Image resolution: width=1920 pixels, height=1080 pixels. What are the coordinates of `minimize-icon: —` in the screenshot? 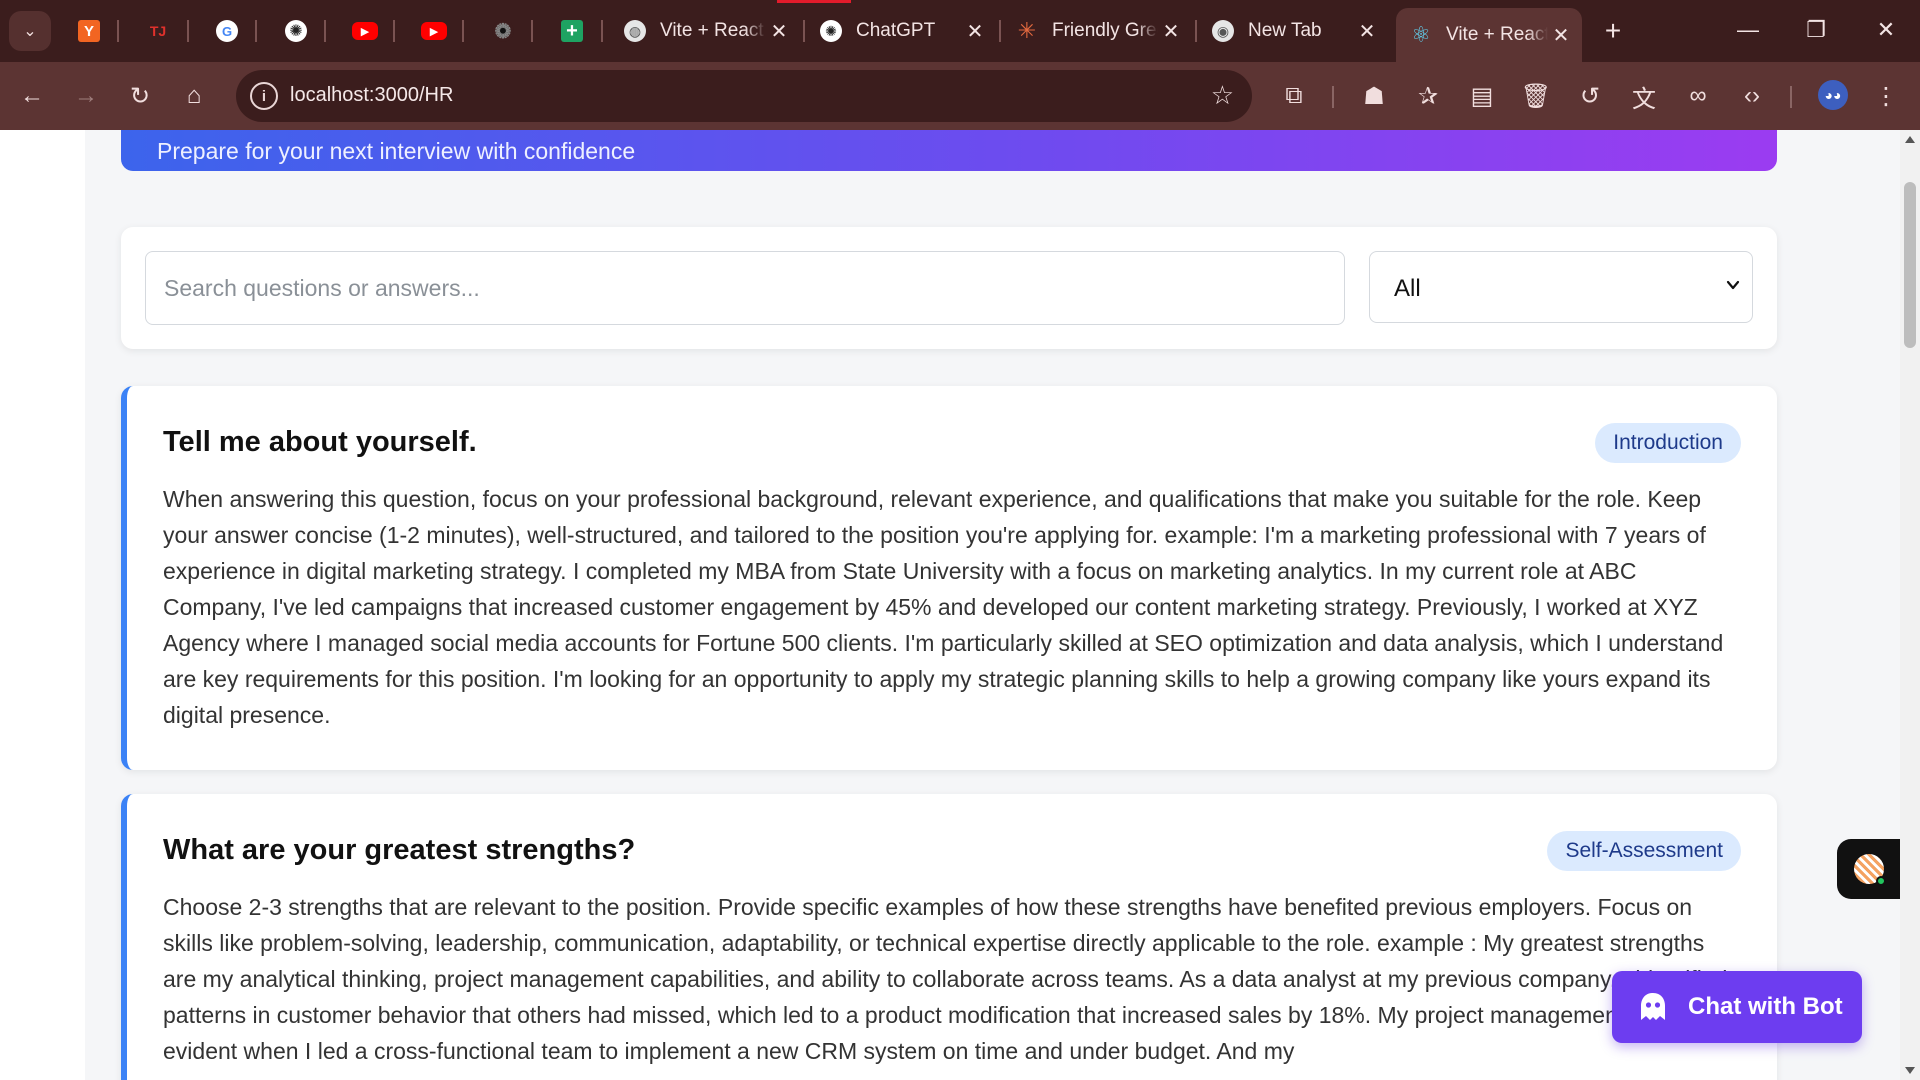 It's located at (1748, 29).